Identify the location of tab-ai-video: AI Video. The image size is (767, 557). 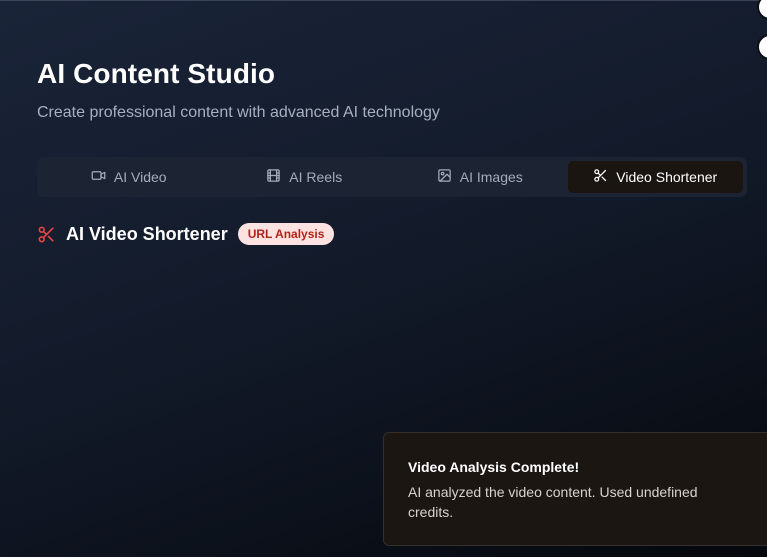
(129, 177).